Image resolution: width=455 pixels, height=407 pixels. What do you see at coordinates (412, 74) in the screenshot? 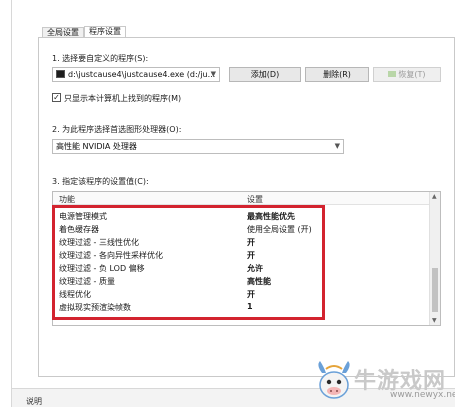
I see `restore-button-label: 恢复(T)` at bounding box center [412, 74].